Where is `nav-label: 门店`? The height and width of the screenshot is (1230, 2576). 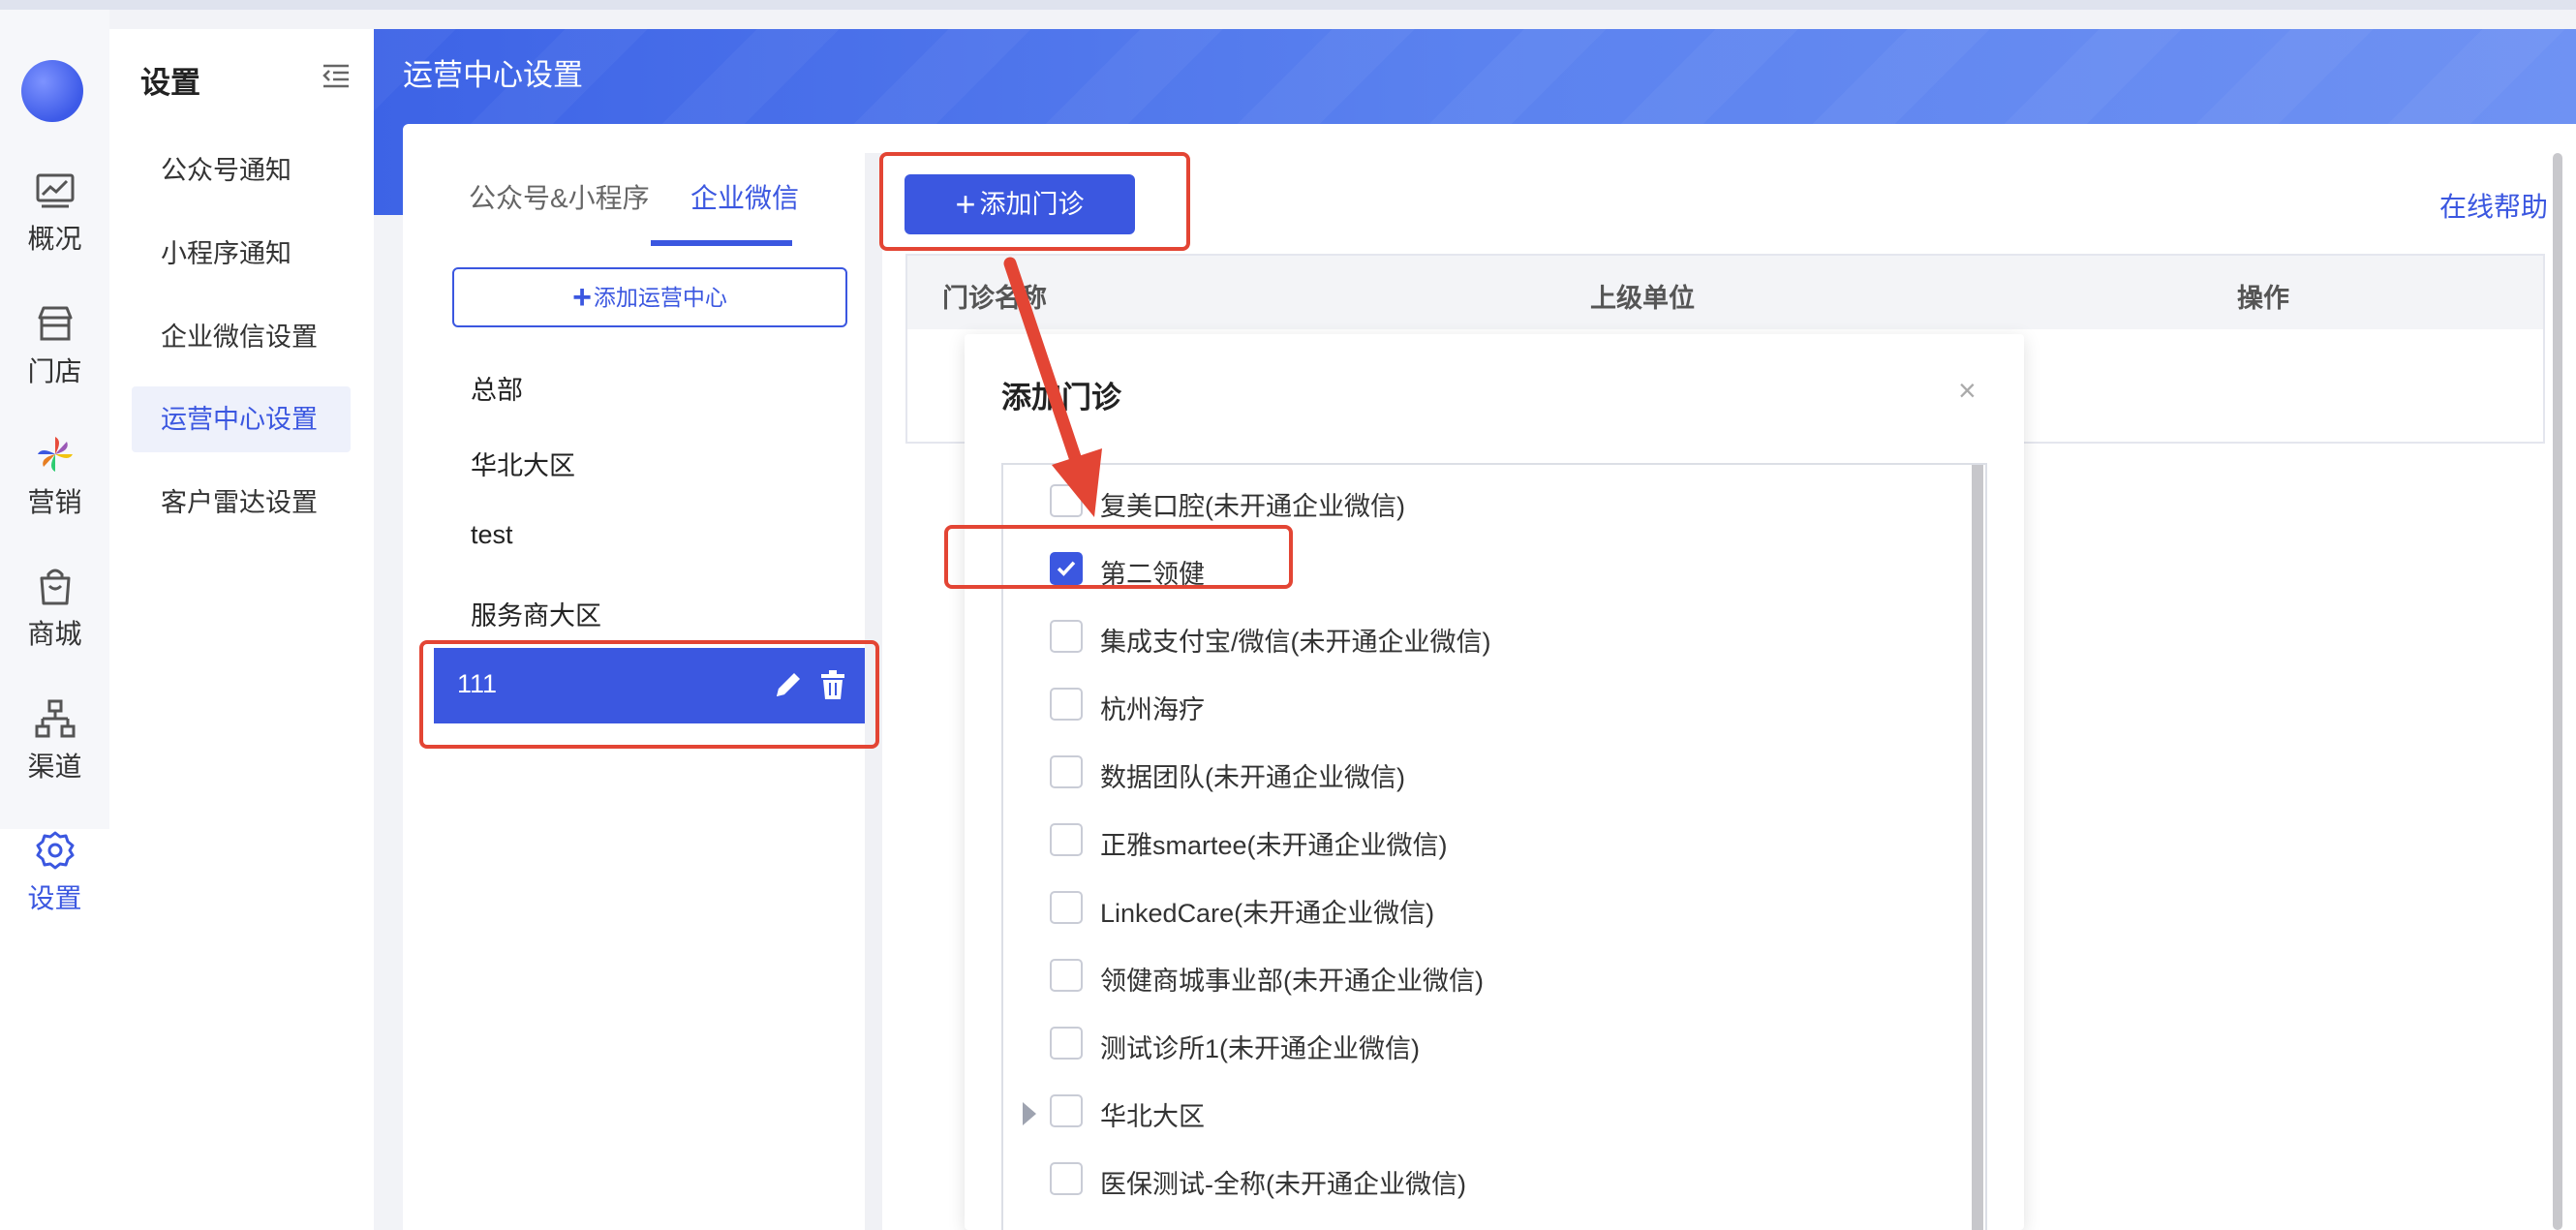
nav-label: 门店 is located at coordinates (54, 371).